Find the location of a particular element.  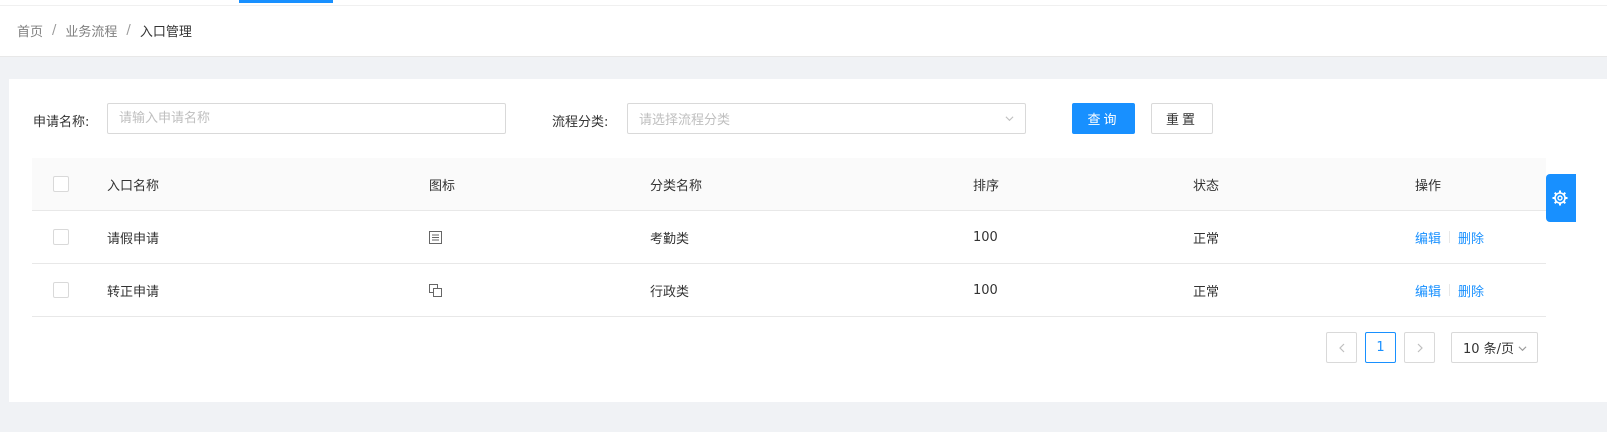

header-order: 排序 is located at coordinates (986, 186).